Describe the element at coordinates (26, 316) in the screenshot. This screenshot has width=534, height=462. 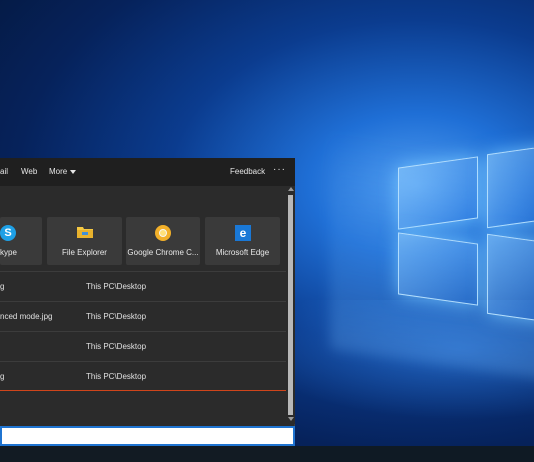
I see `file-name: nced mode.jpg` at that location.